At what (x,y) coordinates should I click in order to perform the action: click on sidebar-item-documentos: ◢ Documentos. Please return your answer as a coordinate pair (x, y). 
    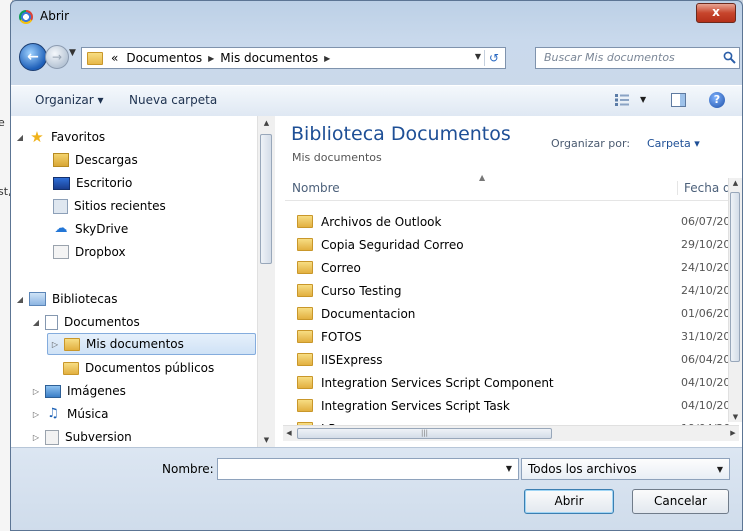
    Looking at the image, I should click on (85, 322).